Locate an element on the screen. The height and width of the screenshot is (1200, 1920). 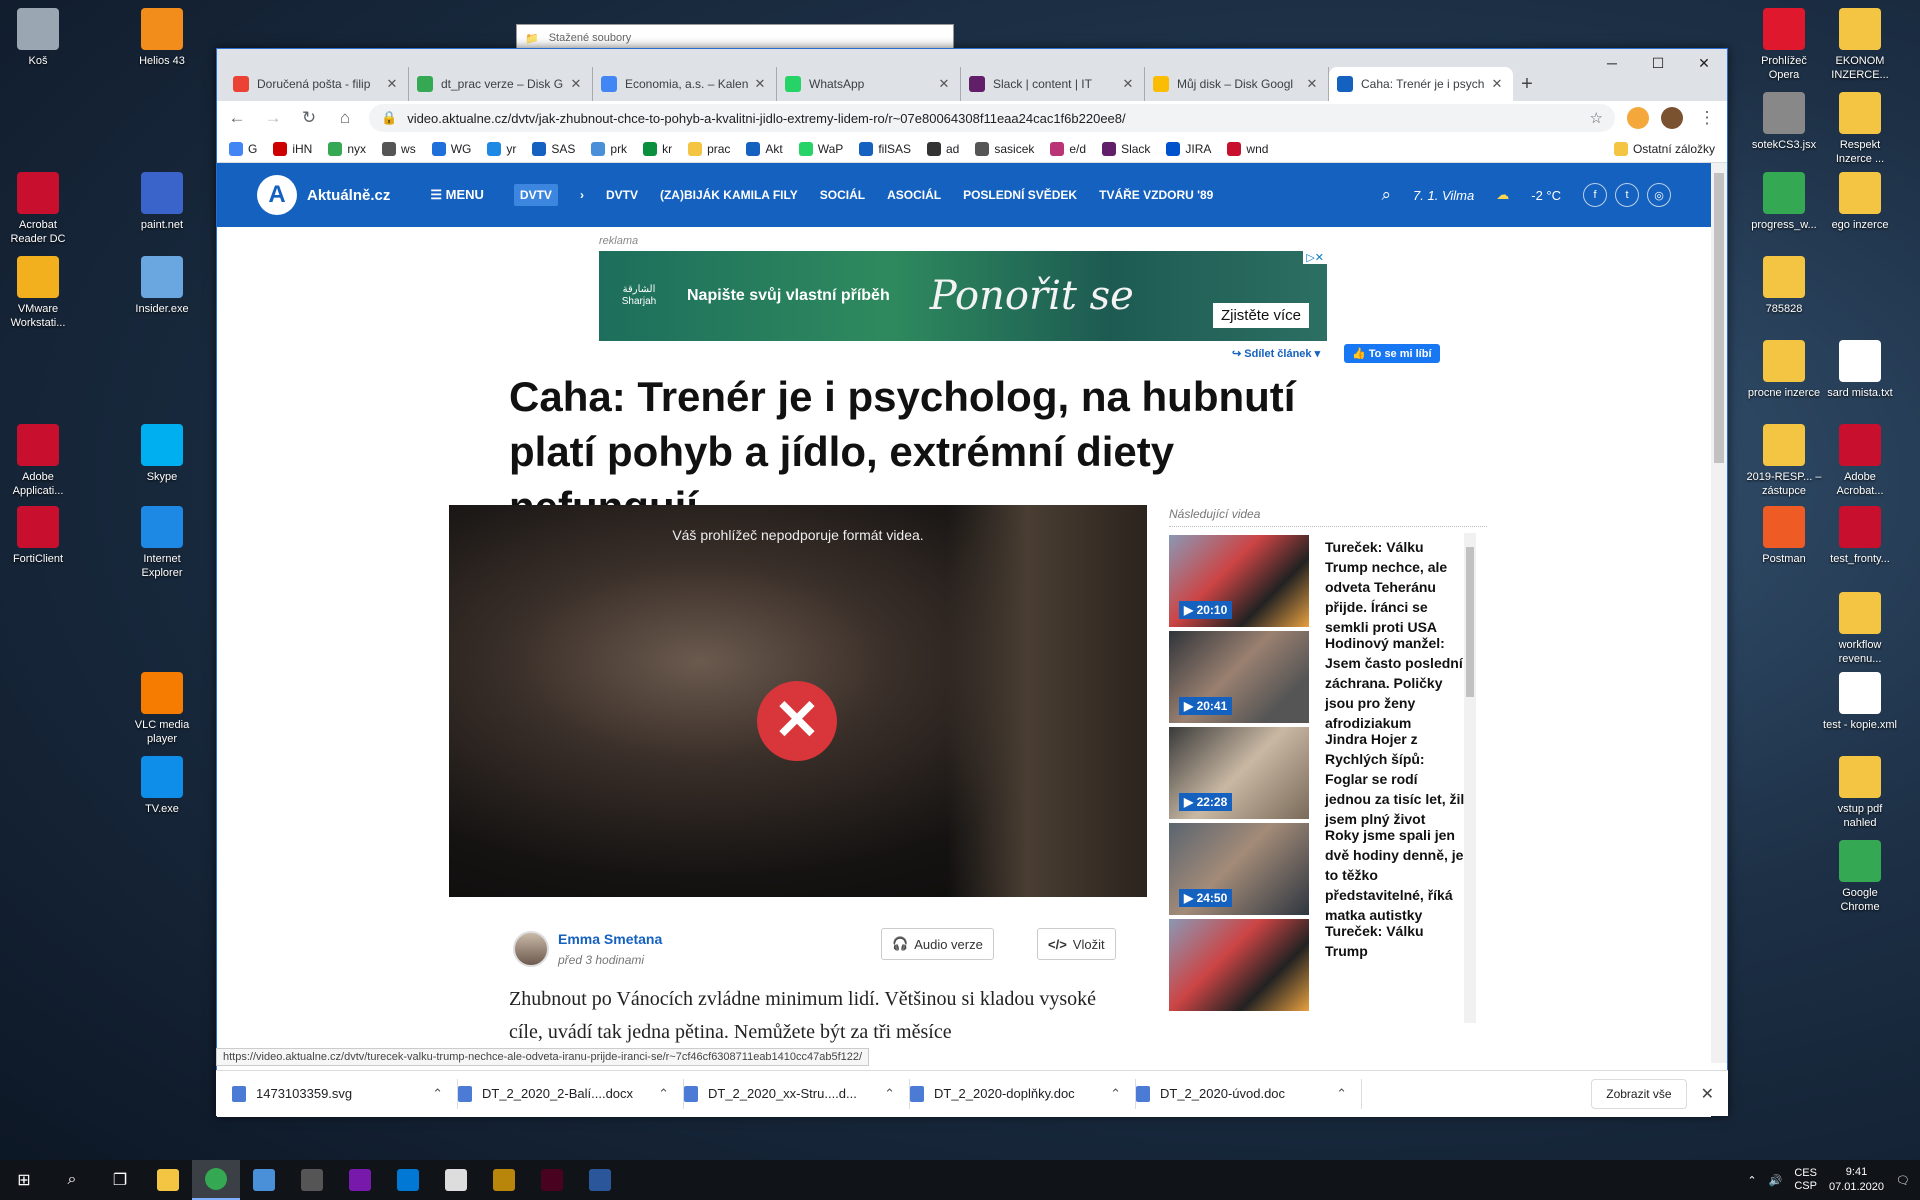
clock: 9:41 07.01.2020 is located at coordinates (1856, 1180).